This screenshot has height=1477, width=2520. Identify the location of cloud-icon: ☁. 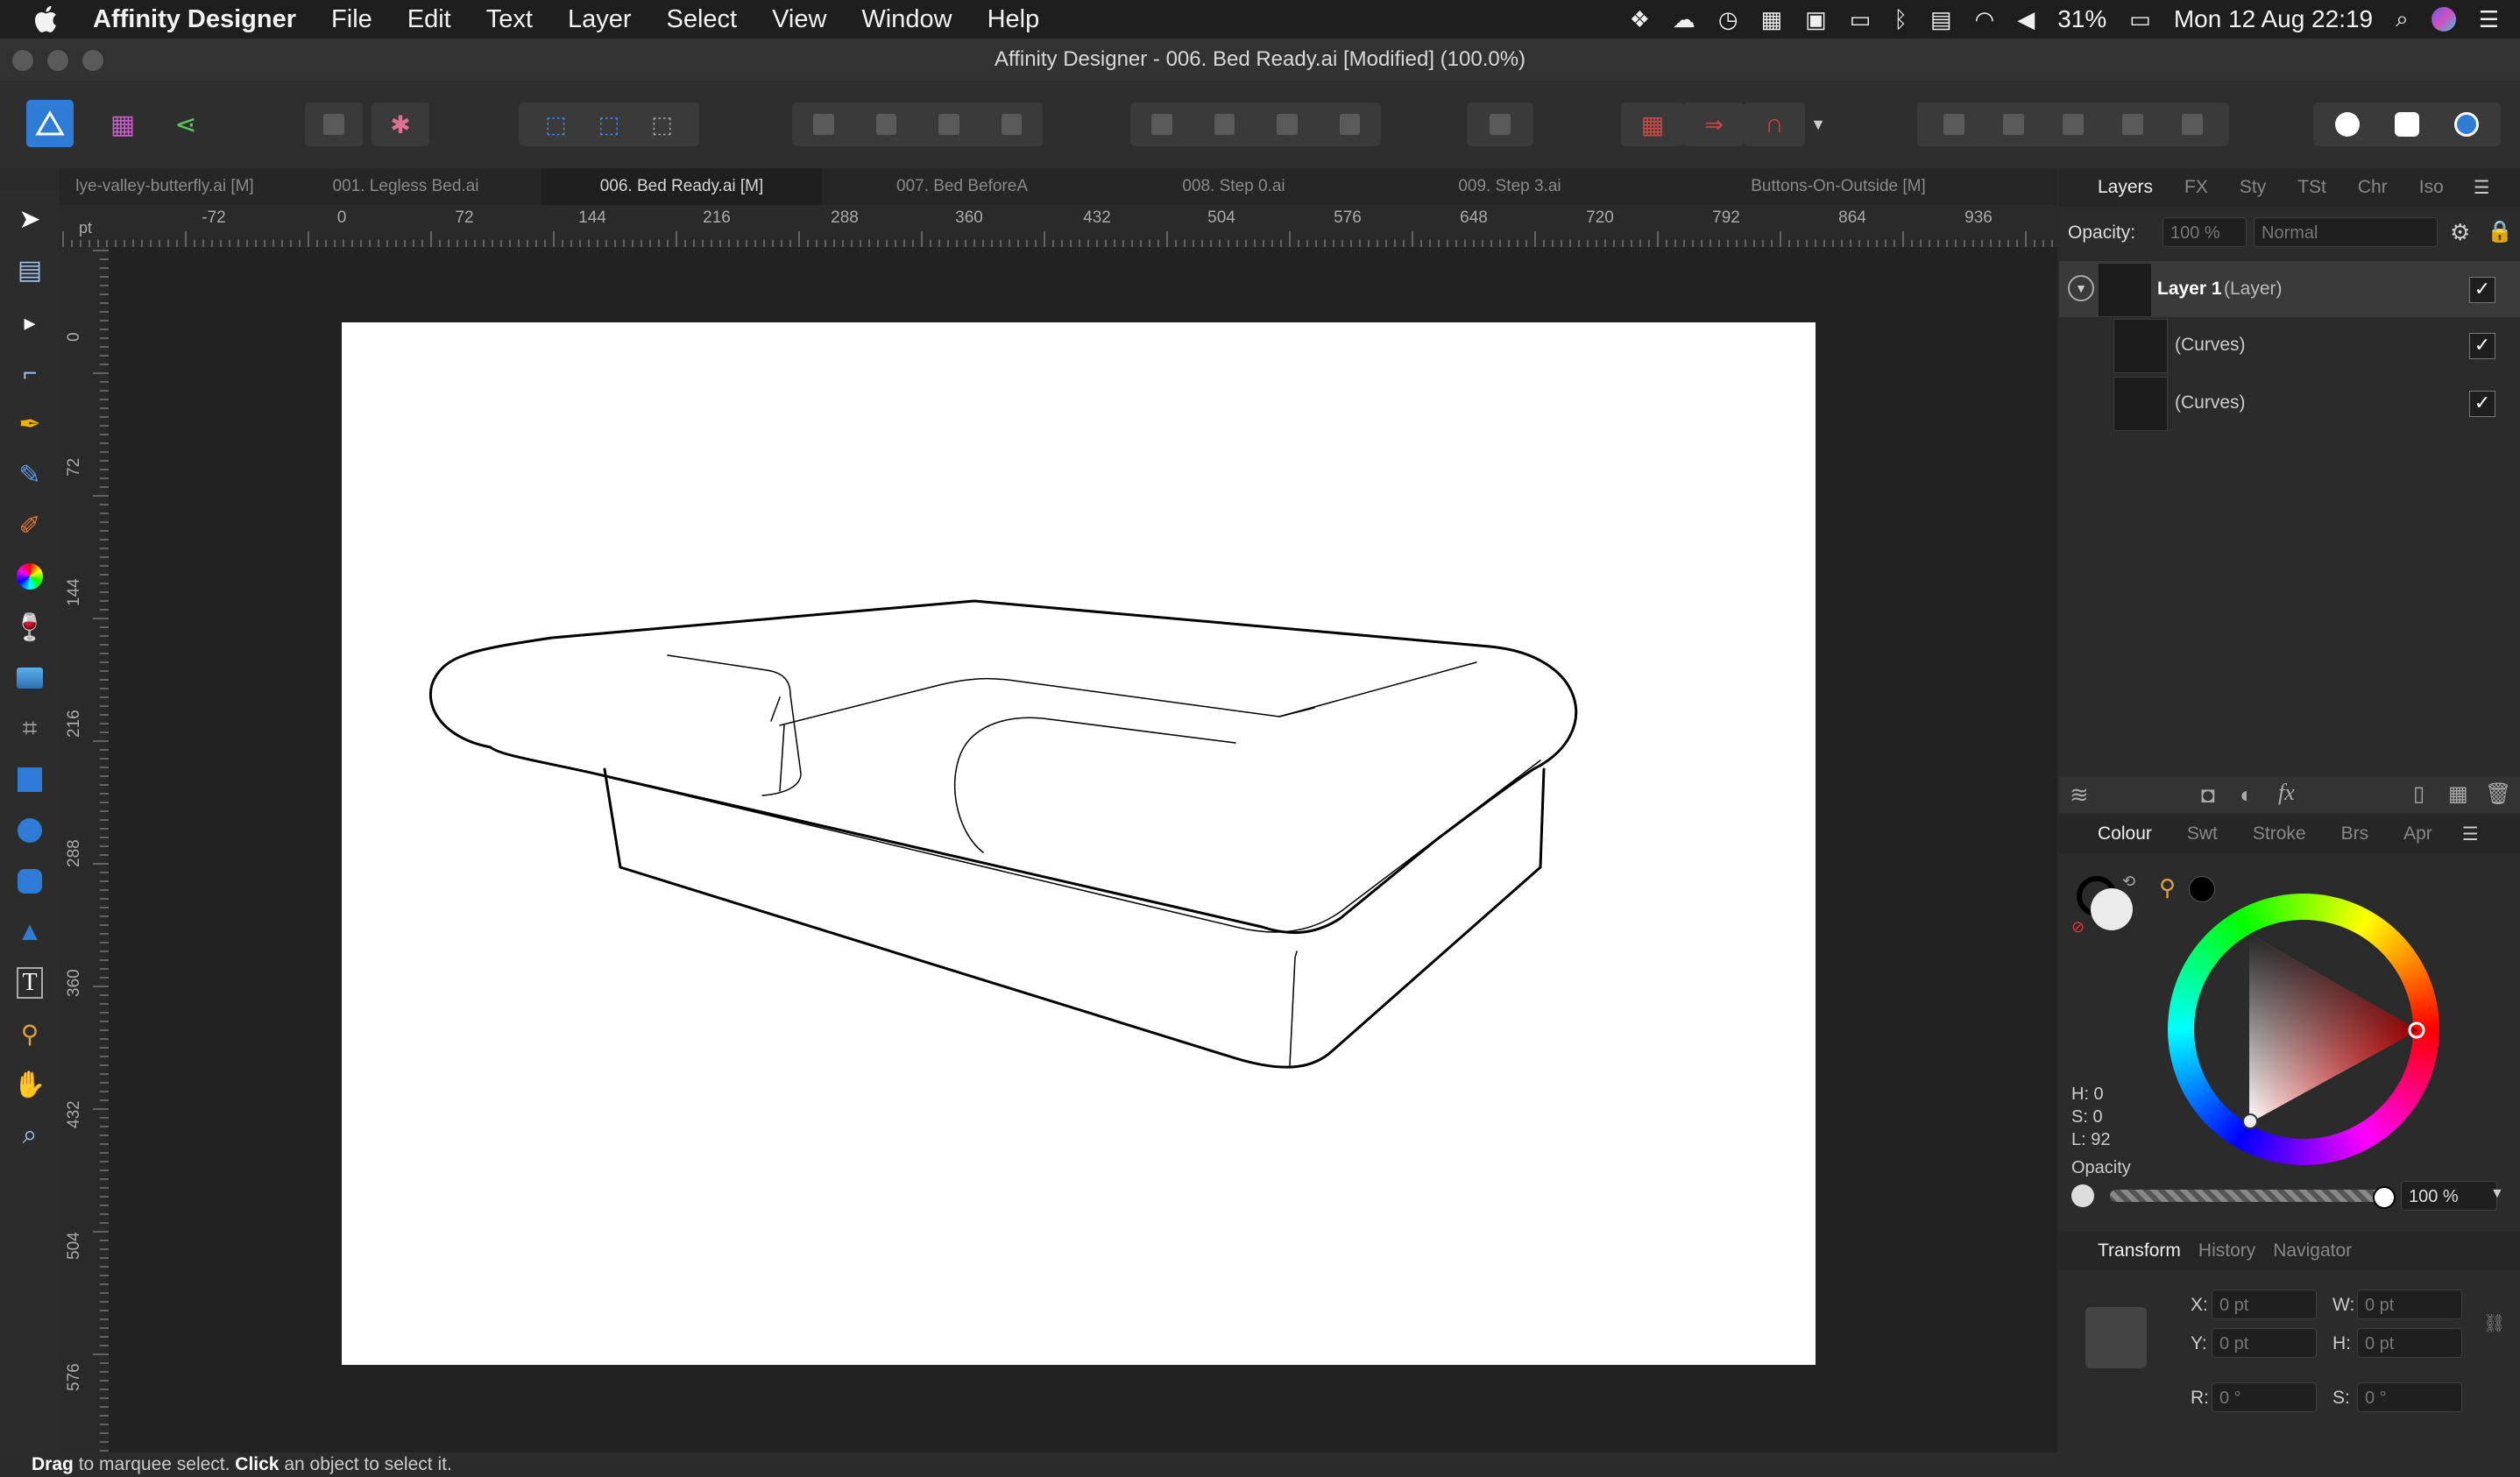
(1684, 19).